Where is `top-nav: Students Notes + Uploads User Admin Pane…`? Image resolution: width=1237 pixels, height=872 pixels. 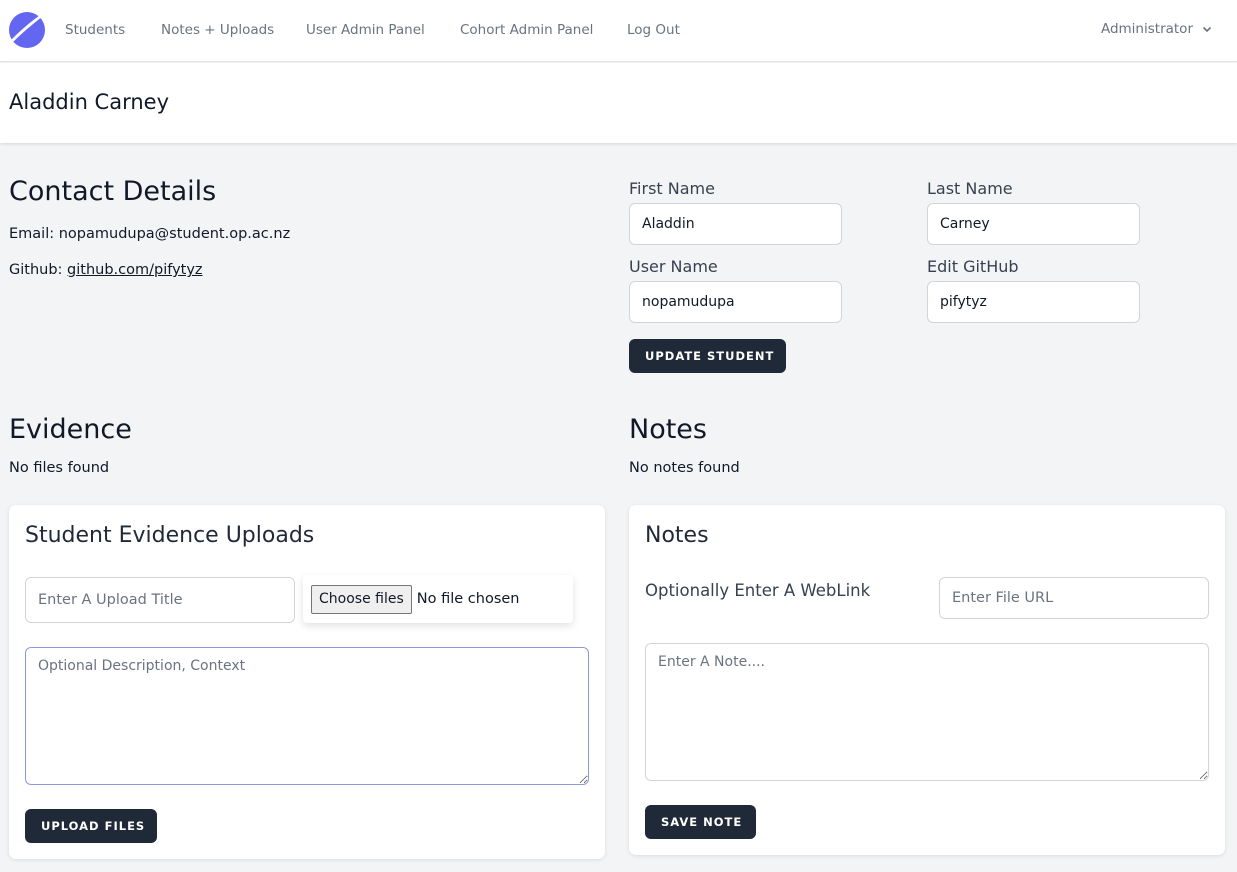
top-nav: Students Notes + Uploads User Admin Pane… is located at coordinates (618, 31).